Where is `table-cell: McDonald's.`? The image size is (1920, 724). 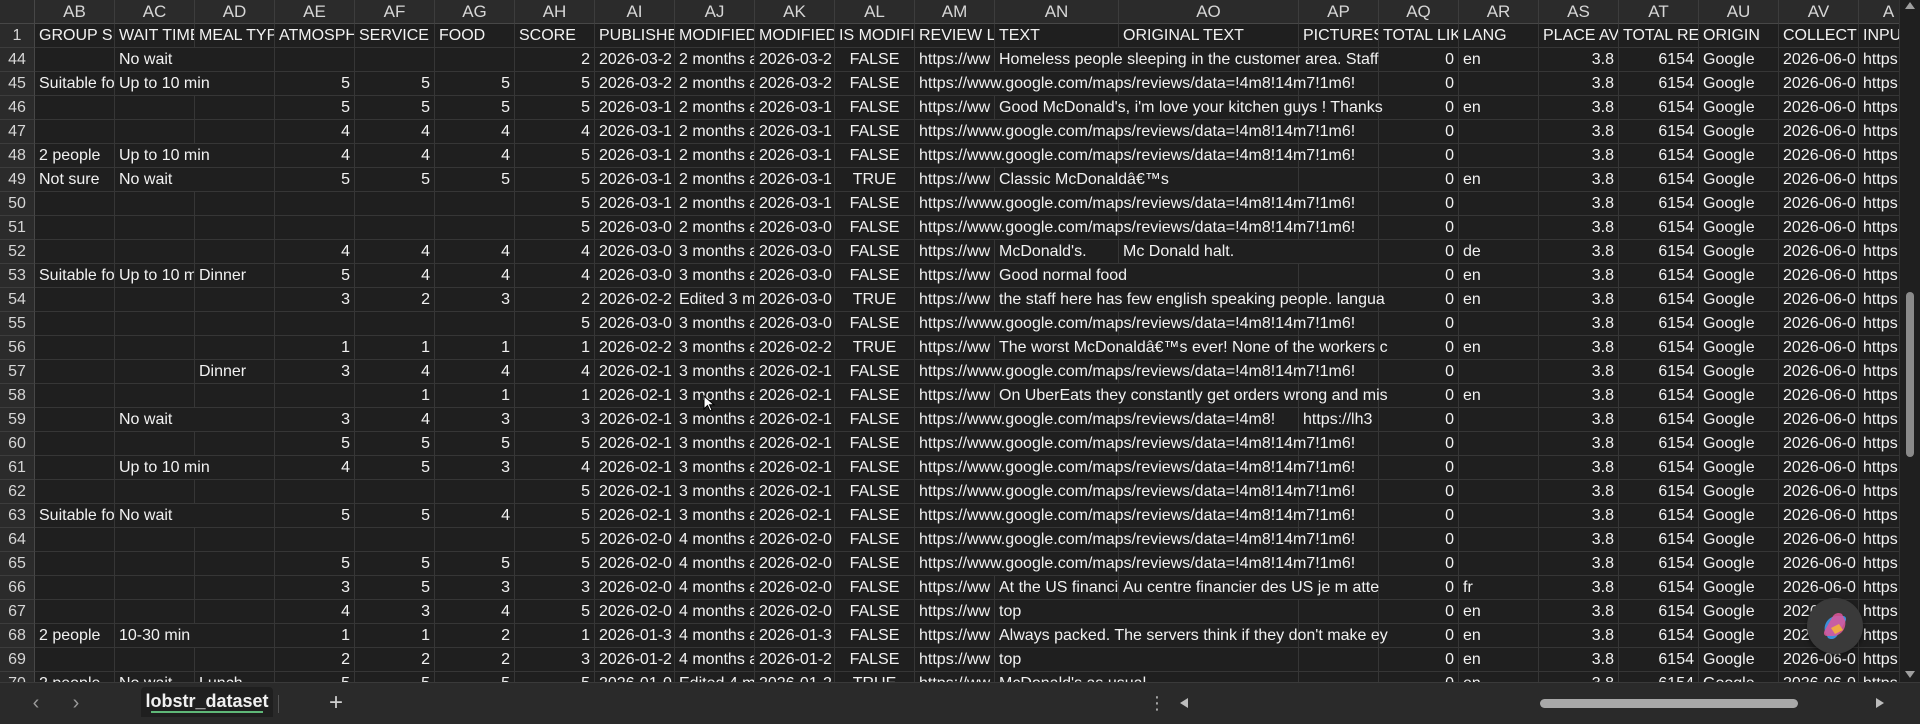
table-cell: McDonald's. is located at coordinates (1057, 252).